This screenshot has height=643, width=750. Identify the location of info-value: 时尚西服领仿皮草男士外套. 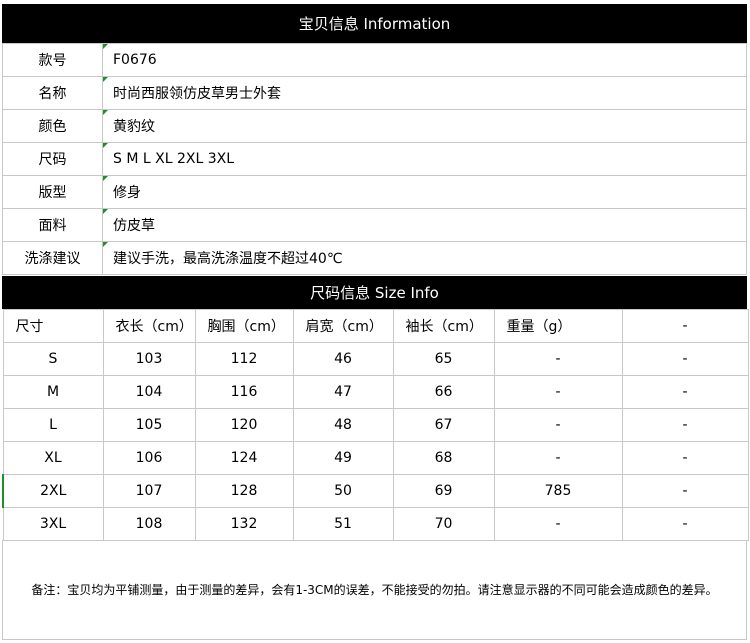
(424, 93).